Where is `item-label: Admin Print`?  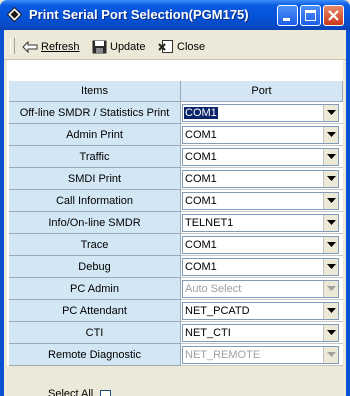
item-label: Admin Print is located at coordinates (95, 135).